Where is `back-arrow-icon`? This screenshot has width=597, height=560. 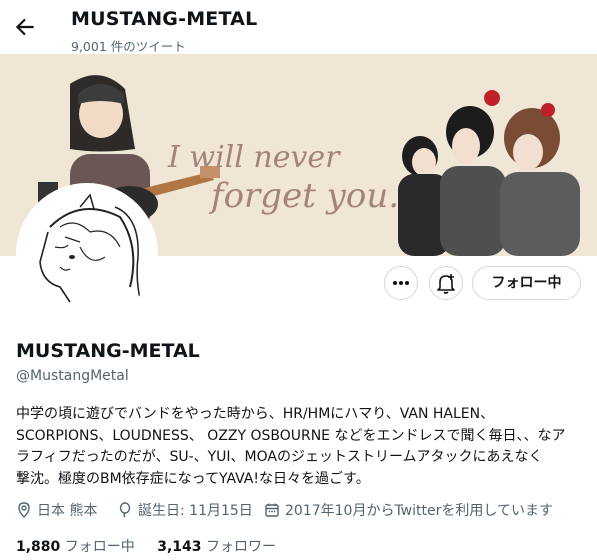 back-arrow-icon is located at coordinates (24, 27).